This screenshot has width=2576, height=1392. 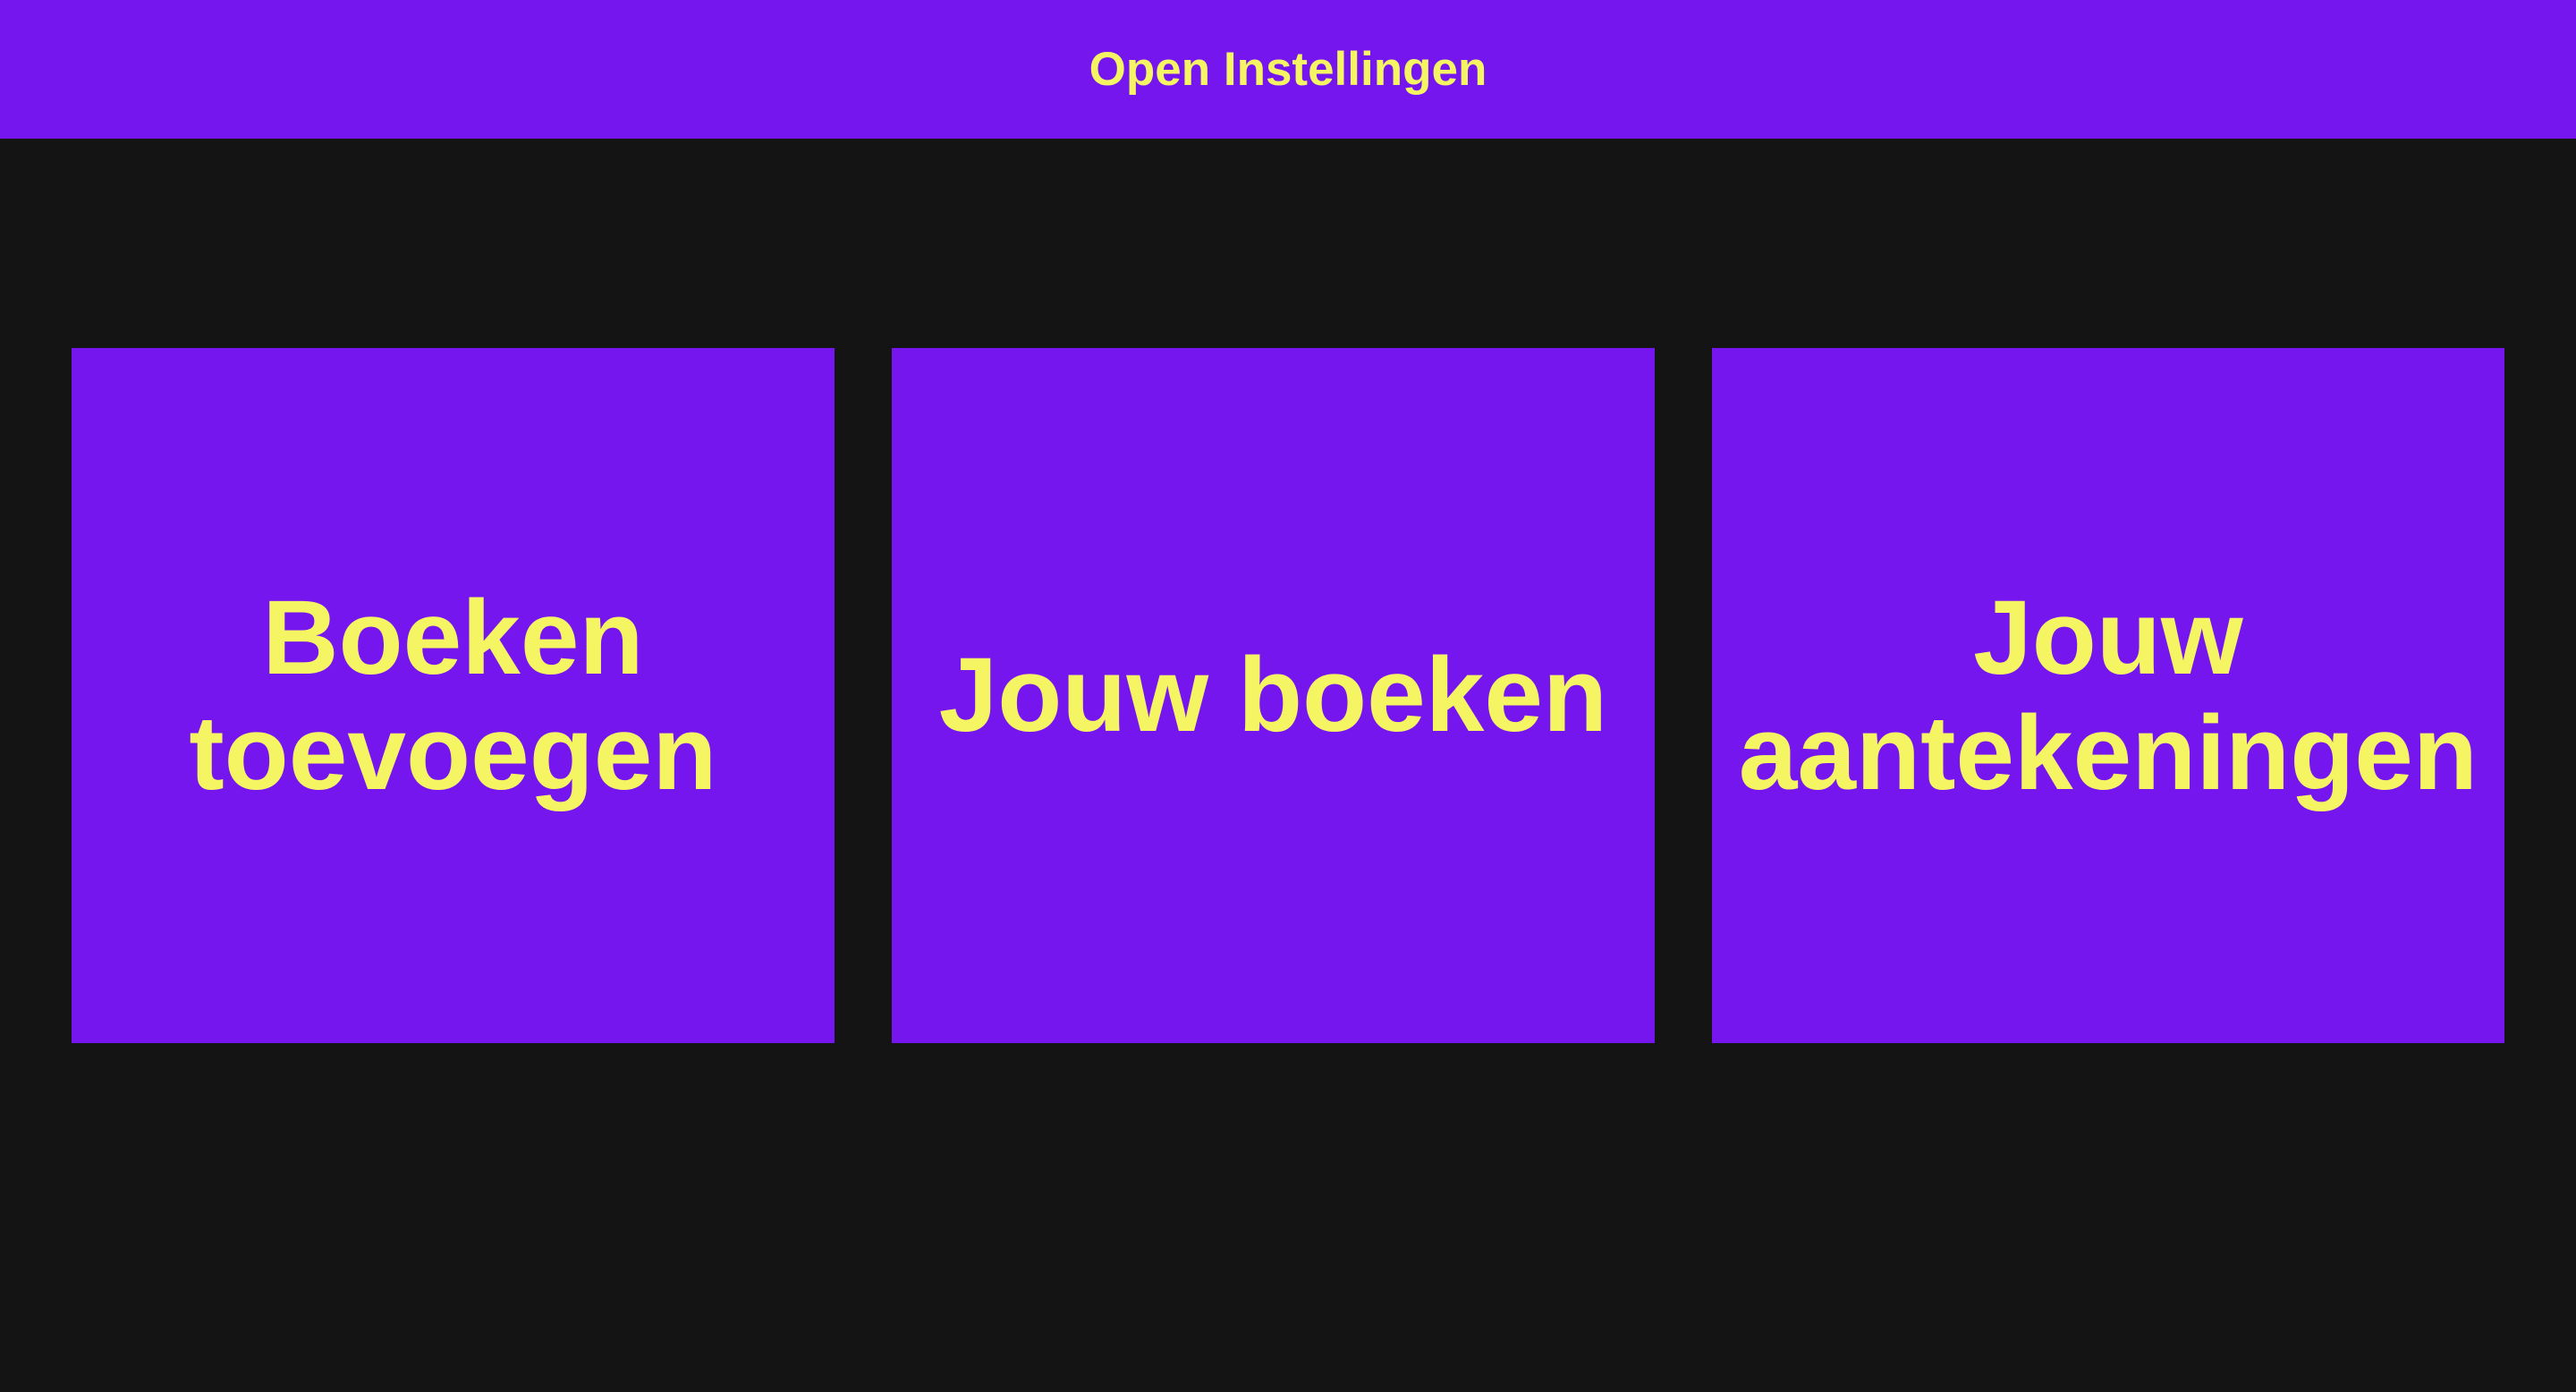 I want to click on your-books-tile: Jouw boeken, so click(x=1273, y=695).